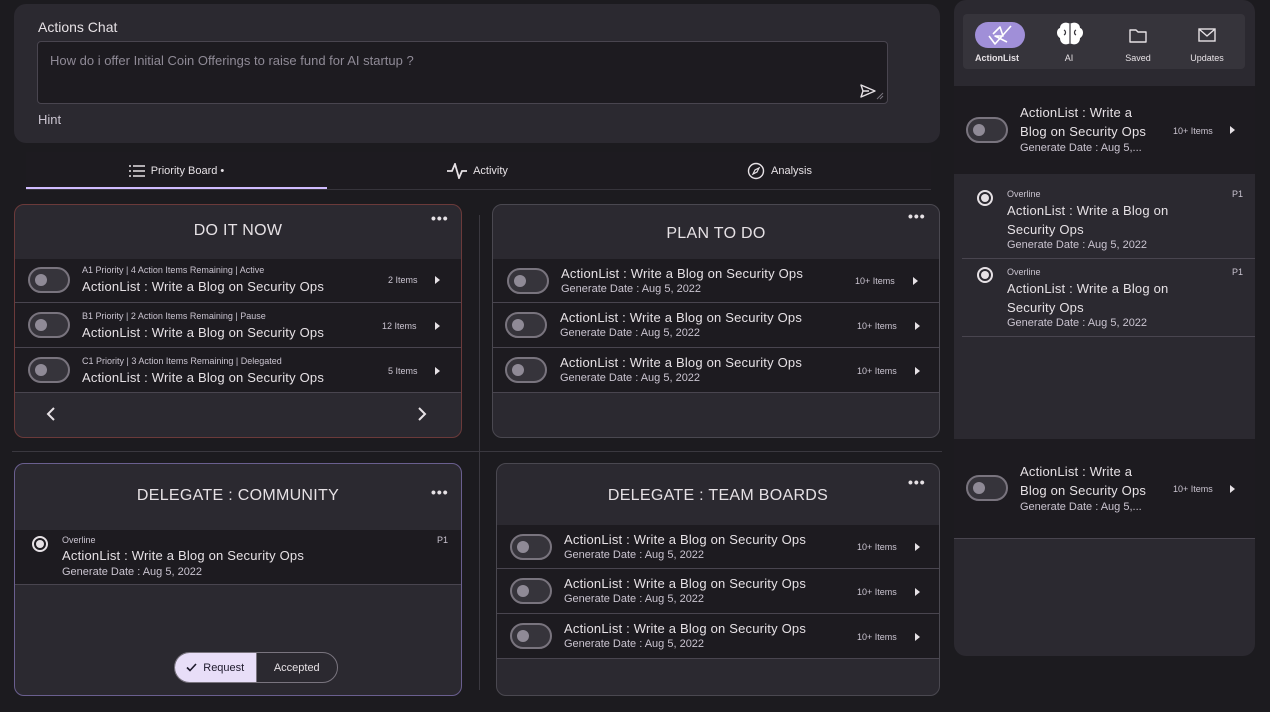 This screenshot has height=712, width=1270. I want to click on activity-icon, so click(457, 171).